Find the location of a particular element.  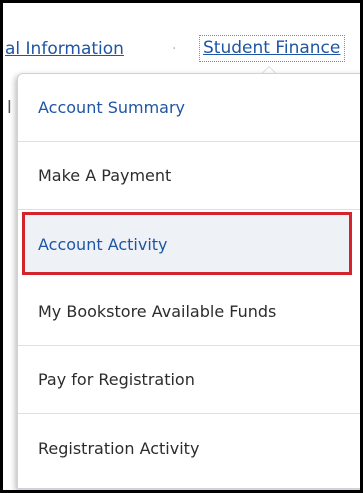

menu-item-make-a-payment: Make A Payment is located at coordinates (189, 176).